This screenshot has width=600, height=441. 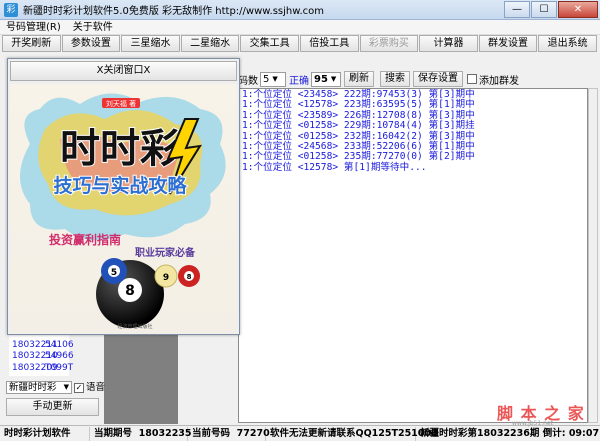 I want to click on param-settings-button: 参数设置, so click(x=91, y=43).